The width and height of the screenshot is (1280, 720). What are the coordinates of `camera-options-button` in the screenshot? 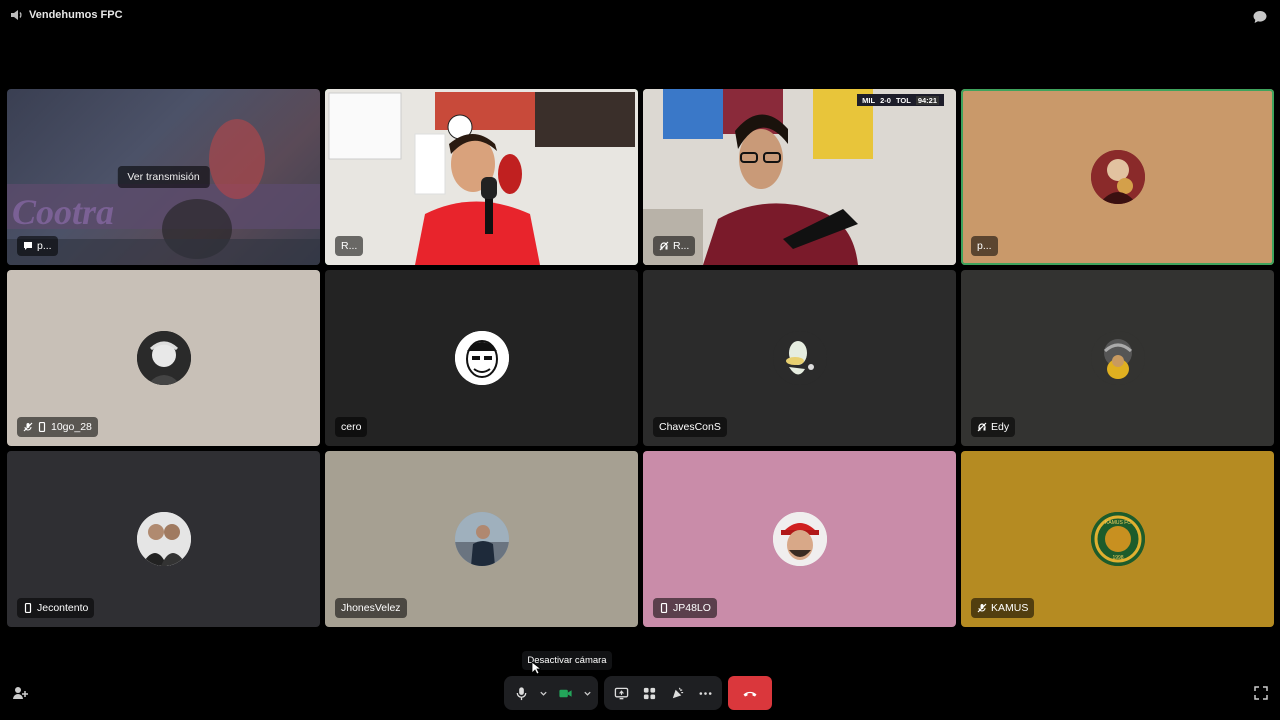 It's located at (587, 693).